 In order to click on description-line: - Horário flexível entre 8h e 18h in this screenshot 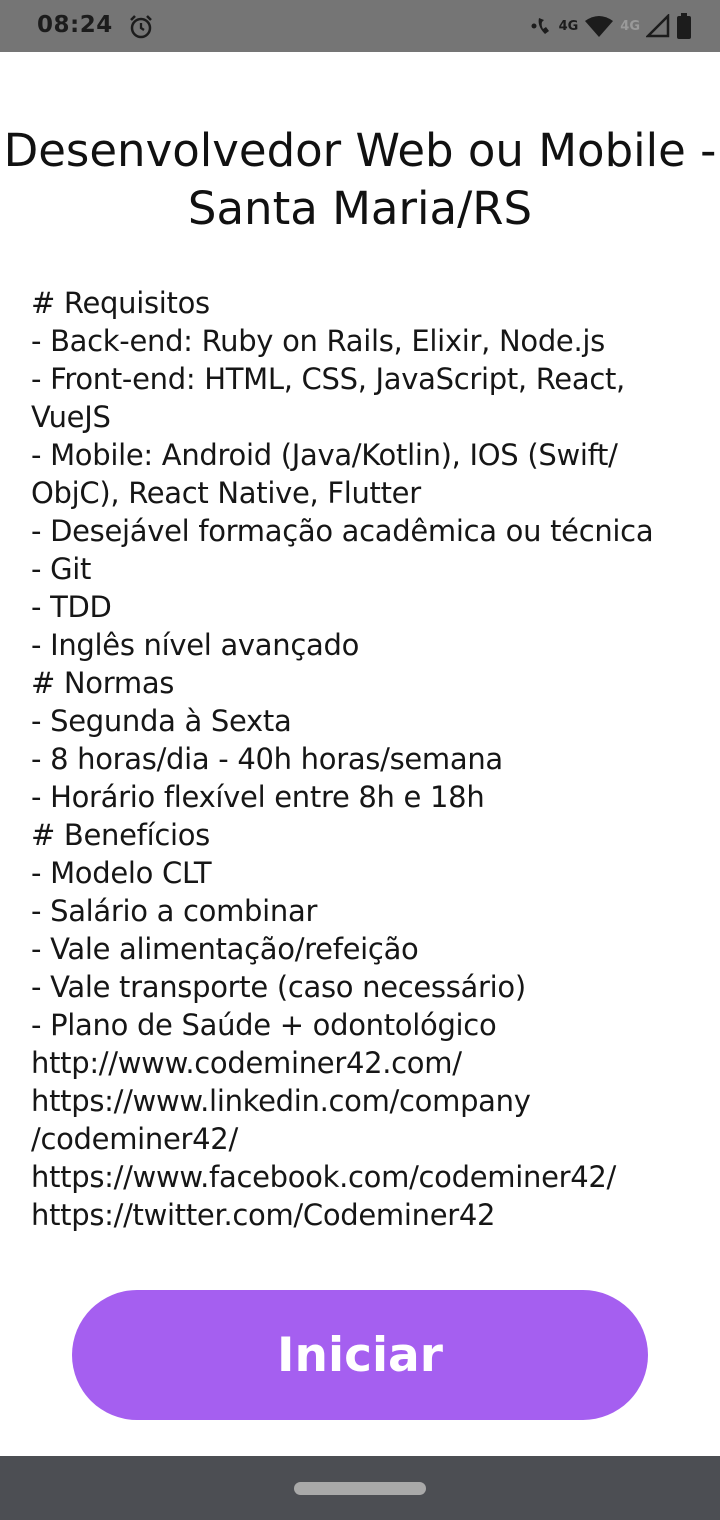, I will do `click(258, 797)`.